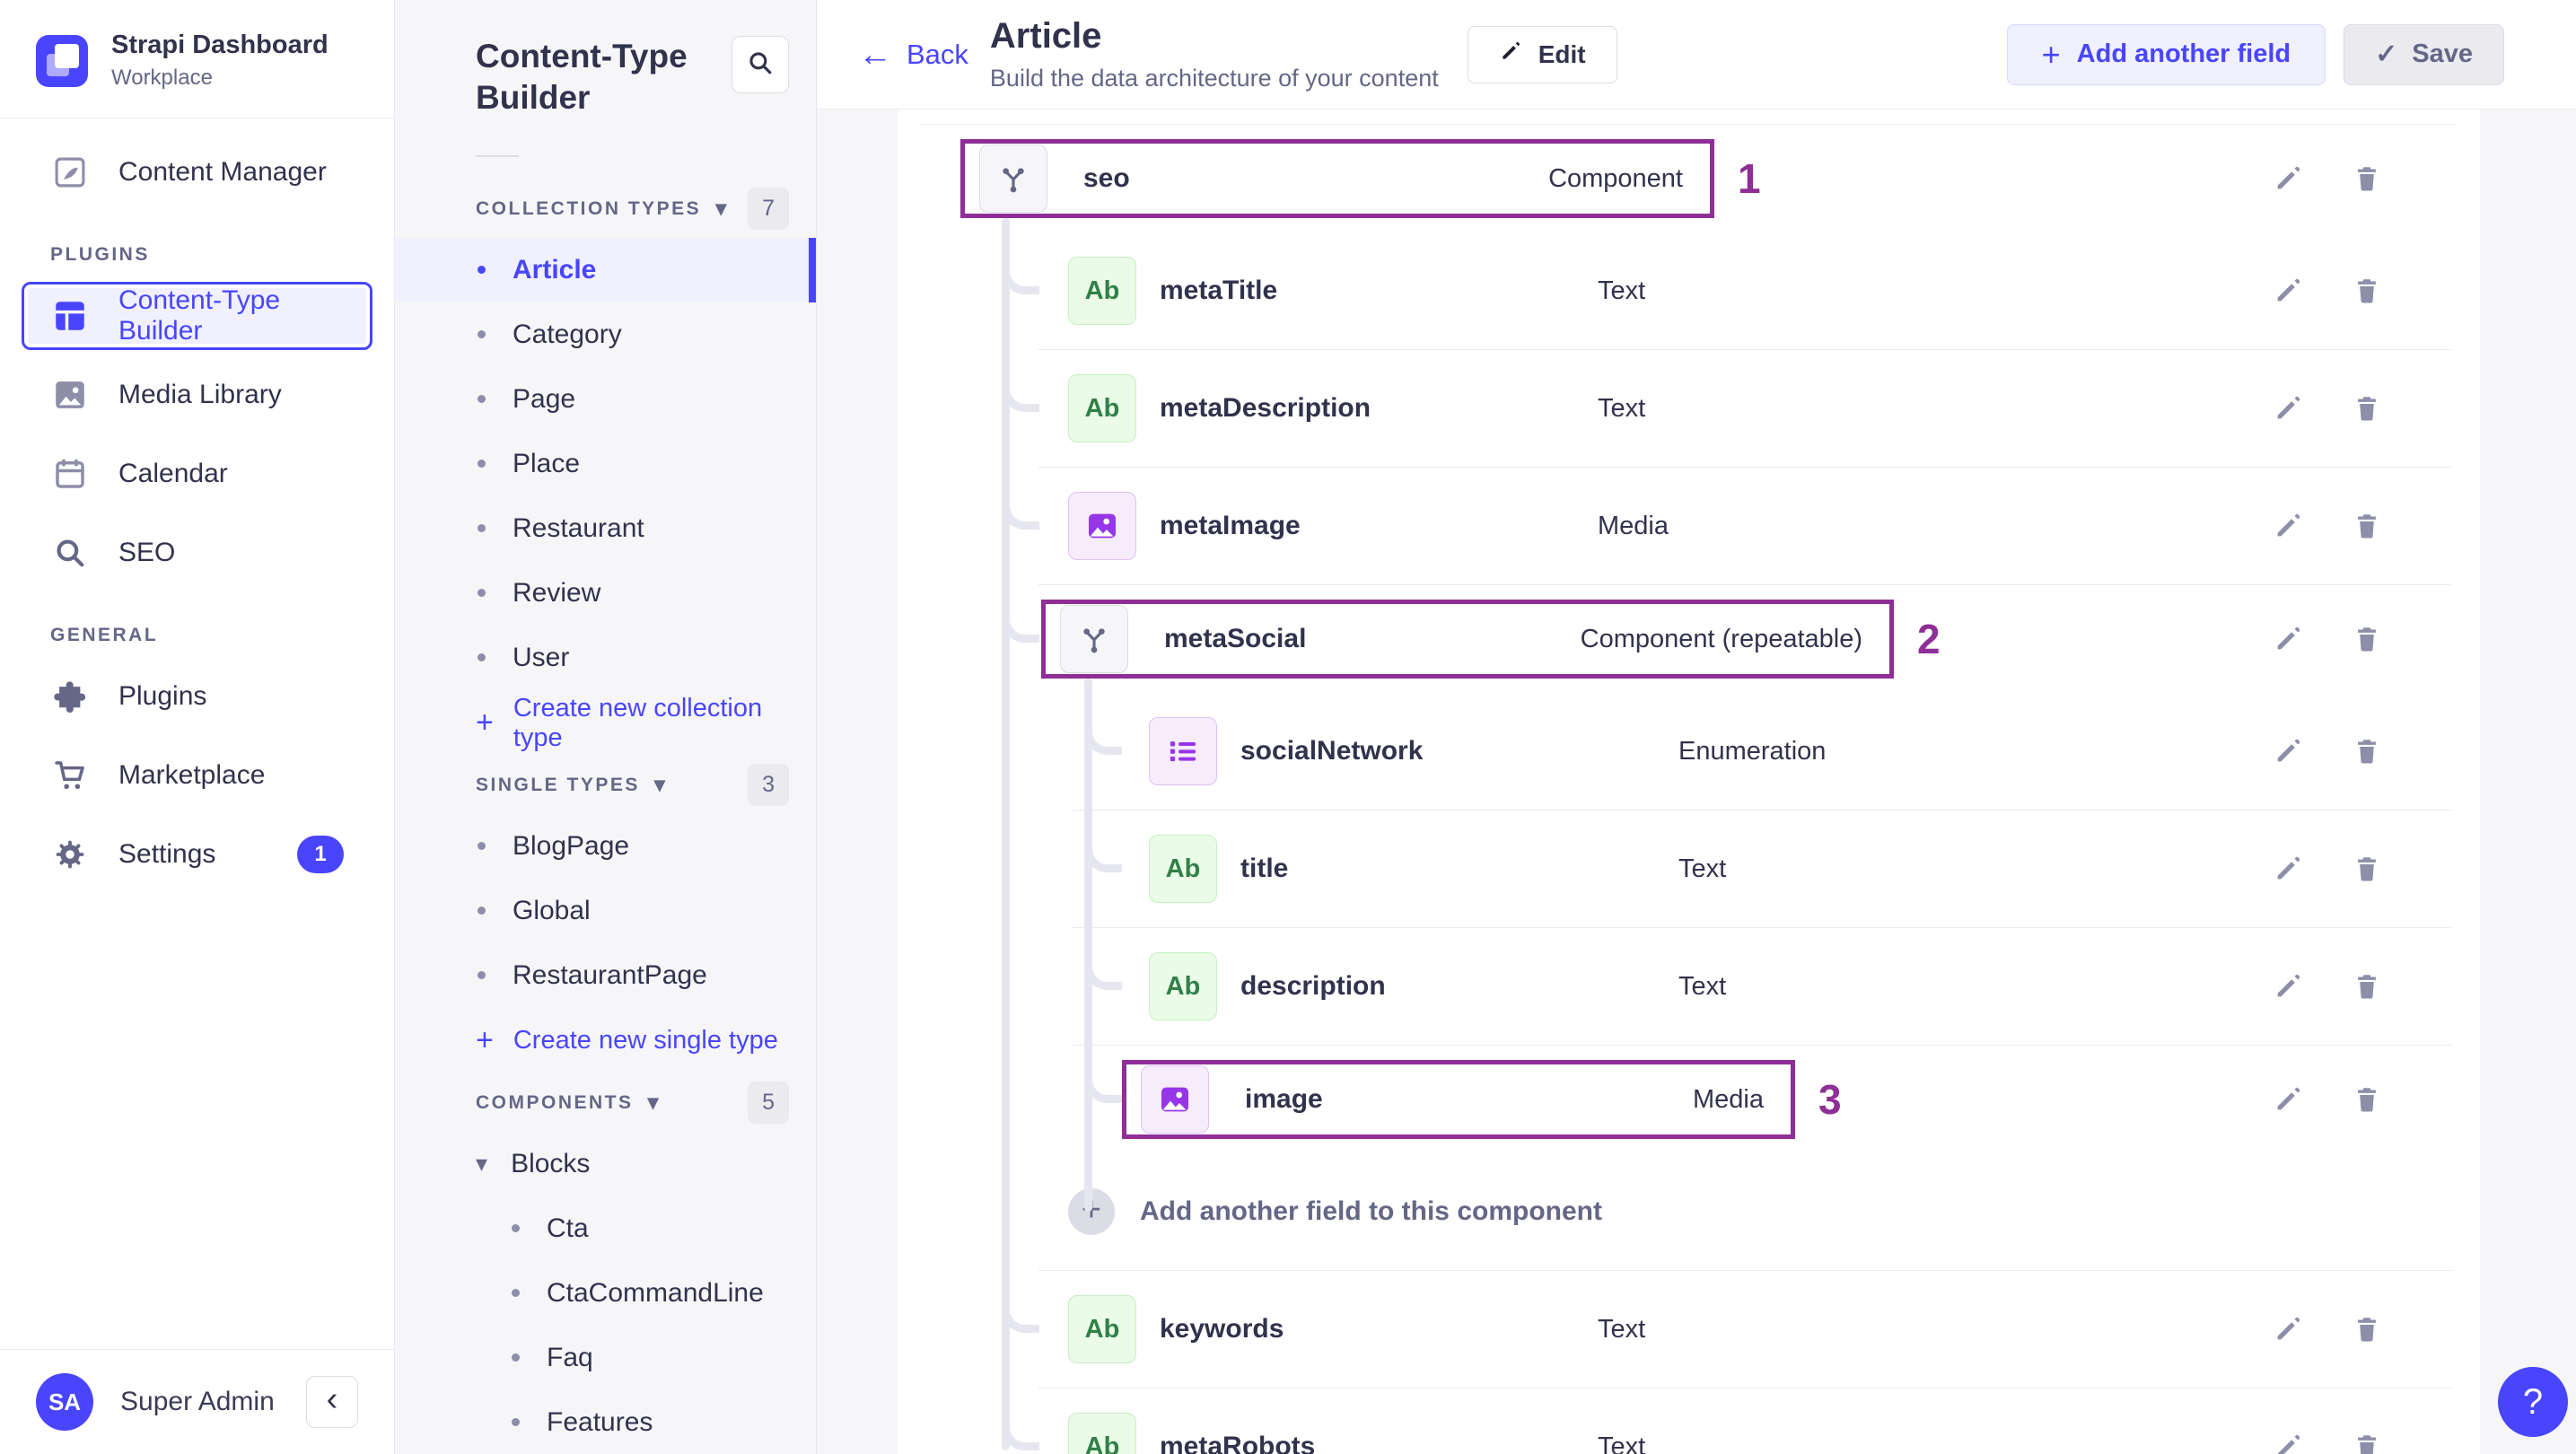 The width and height of the screenshot is (2576, 1454). What do you see at coordinates (1467, 639) in the screenshot?
I see `highlight-box-2: metaSocial Component (repeatable)` at bounding box center [1467, 639].